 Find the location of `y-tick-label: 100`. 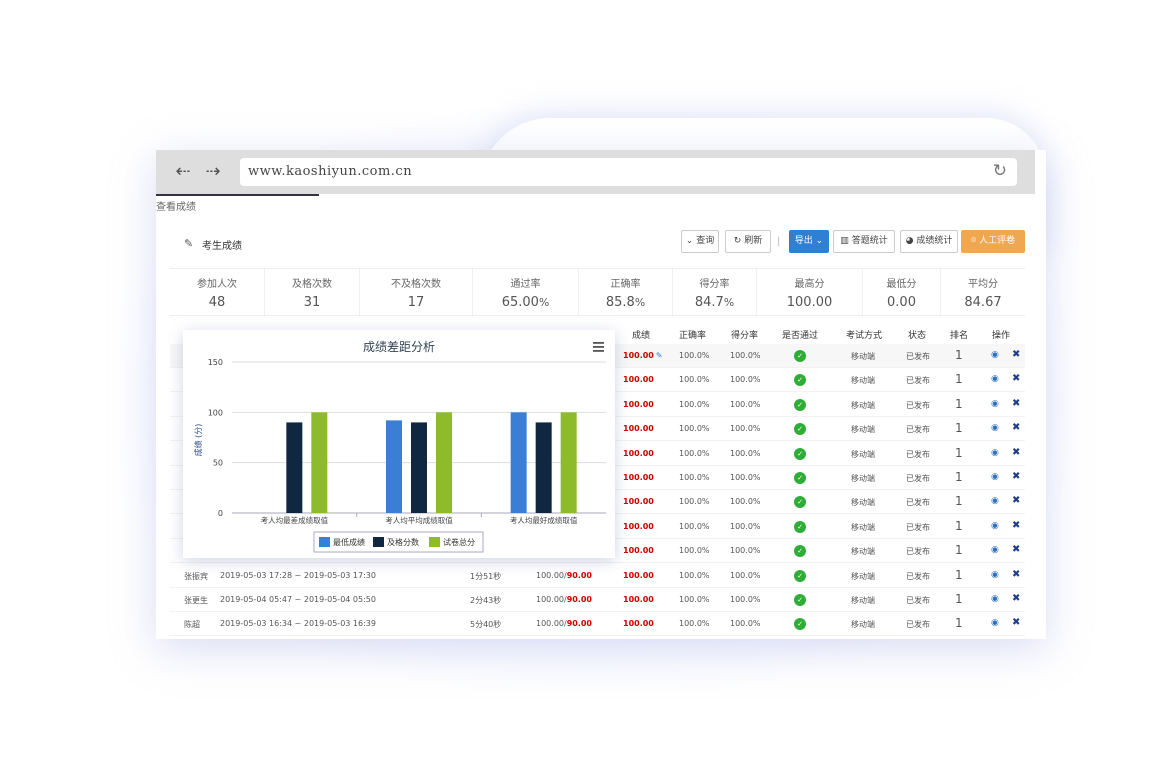

y-tick-label: 100 is located at coordinates (215, 412).